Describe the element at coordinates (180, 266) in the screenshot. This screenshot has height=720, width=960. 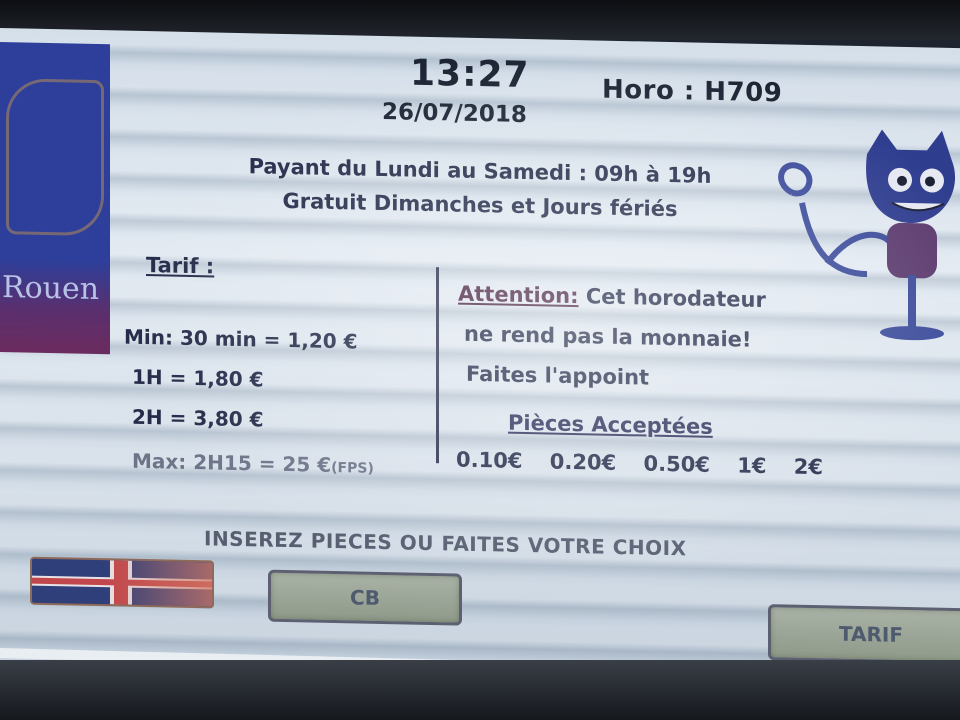
I see `tarif-heading: Tarif :` at that location.